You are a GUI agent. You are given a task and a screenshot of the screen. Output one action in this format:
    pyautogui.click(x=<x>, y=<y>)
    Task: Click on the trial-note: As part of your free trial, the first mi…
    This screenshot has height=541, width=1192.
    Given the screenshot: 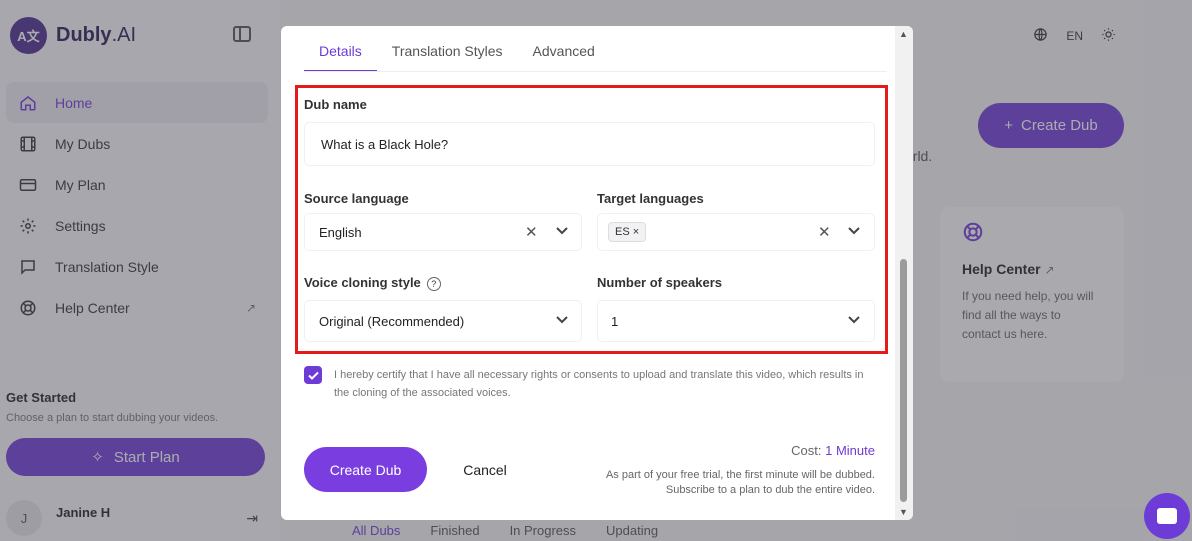 What is the action you would take?
    pyautogui.click(x=740, y=482)
    